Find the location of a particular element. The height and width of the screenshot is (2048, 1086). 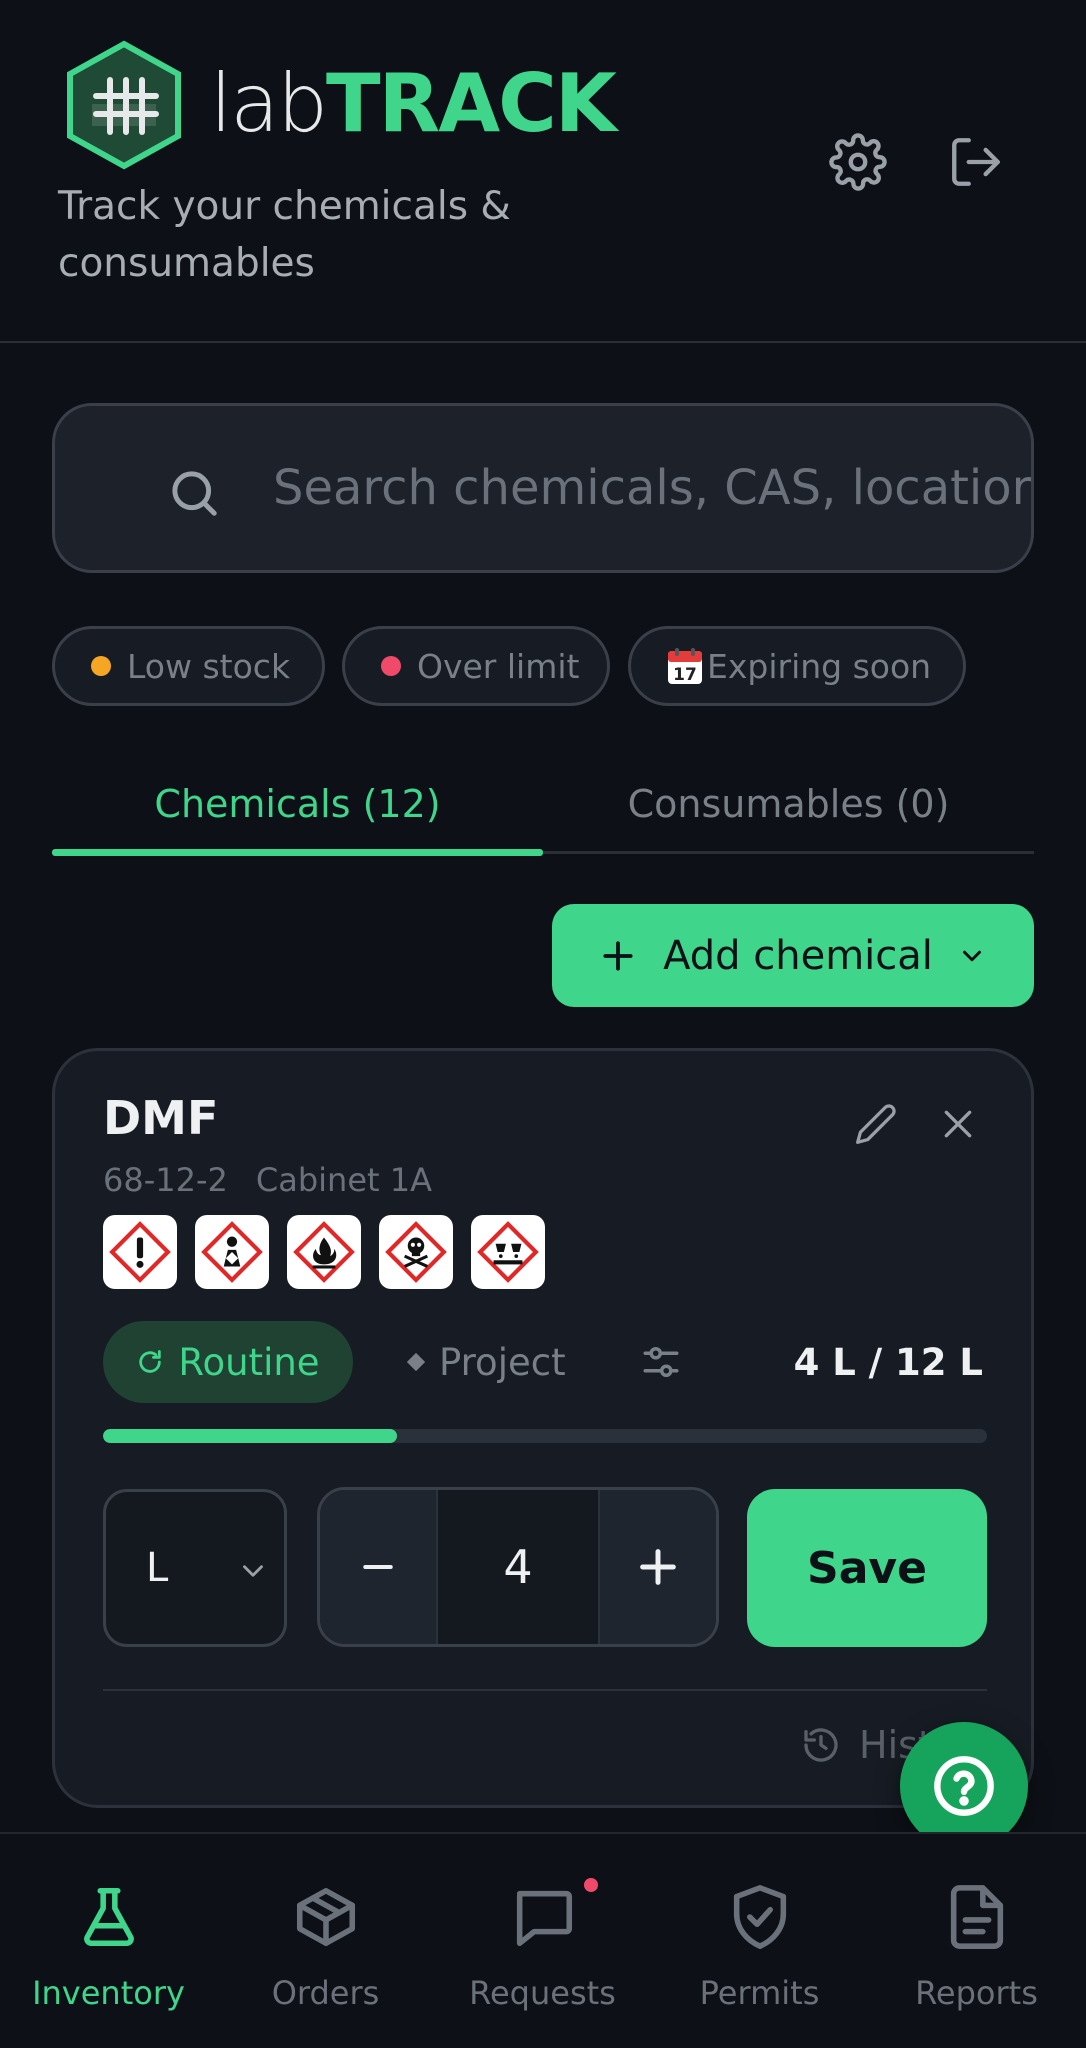

calendar-icon: 17 is located at coordinates (685, 666).